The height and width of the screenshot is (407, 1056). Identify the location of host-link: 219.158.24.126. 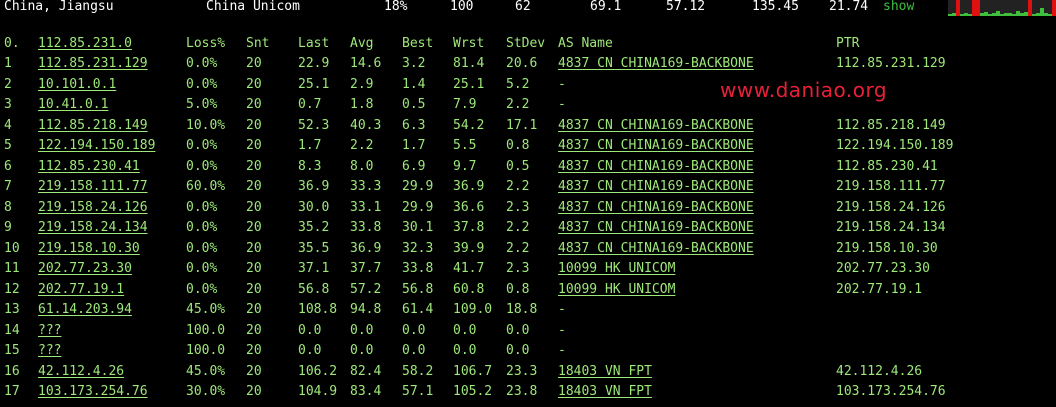
(93, 208).